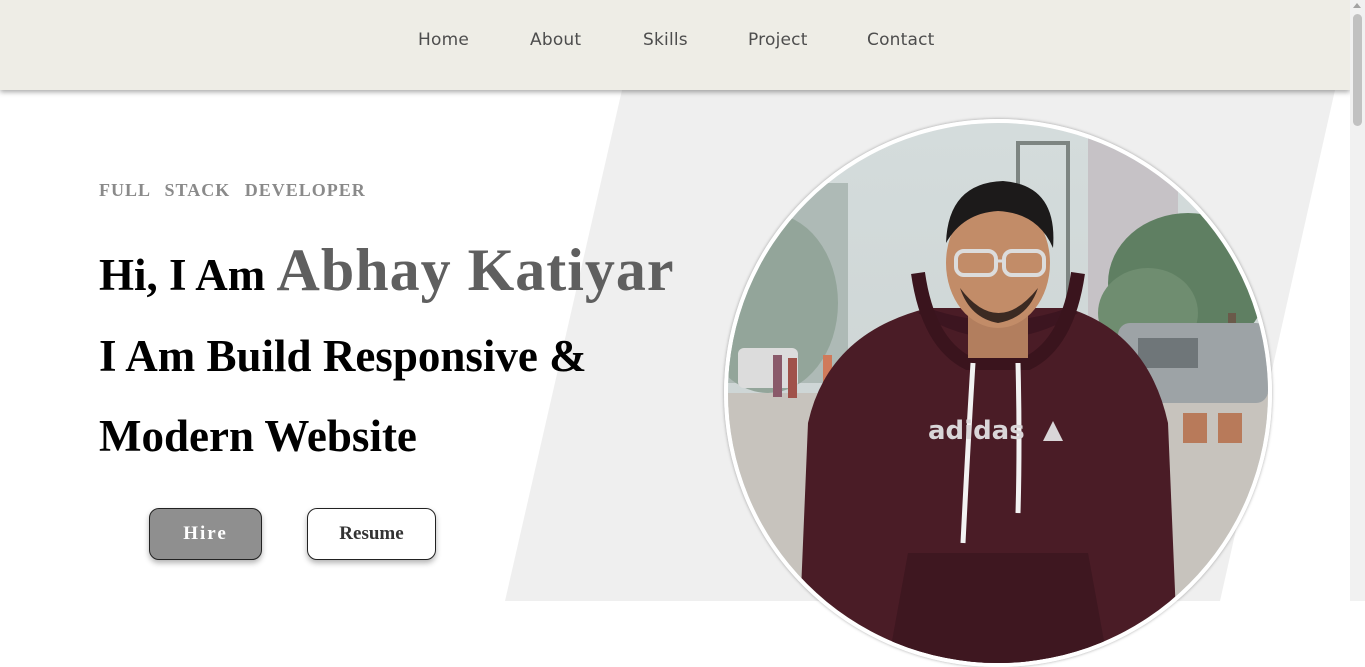 Image resolution: width=1365 pixels, height=667 pixels. What do you see at coordinates (1357, 70) in the screenshot?
I see `scrollbar-thumb` at bounding box center [1357, 70].